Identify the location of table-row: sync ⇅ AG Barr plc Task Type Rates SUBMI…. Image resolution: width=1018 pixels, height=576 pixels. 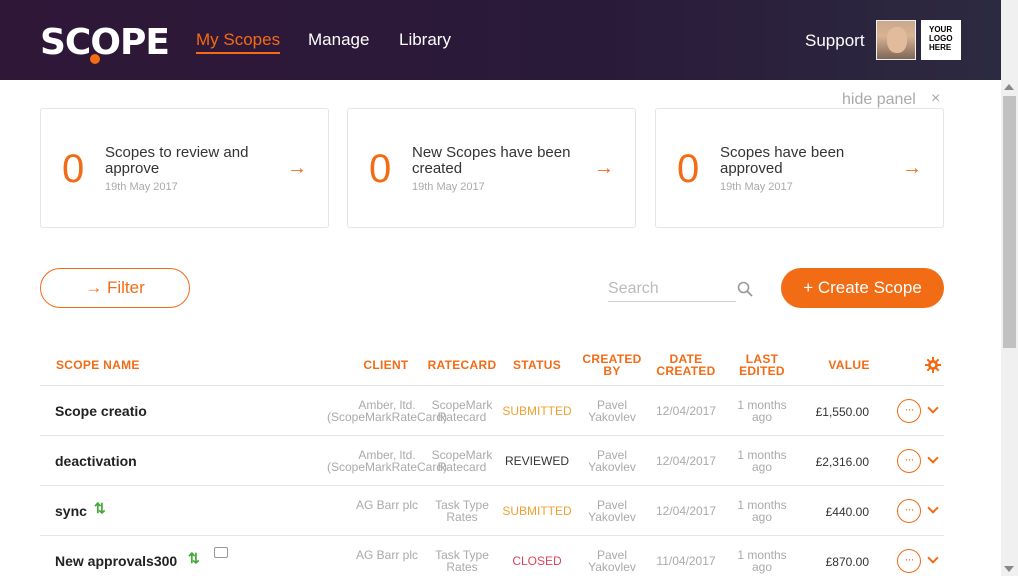
(492, 510).